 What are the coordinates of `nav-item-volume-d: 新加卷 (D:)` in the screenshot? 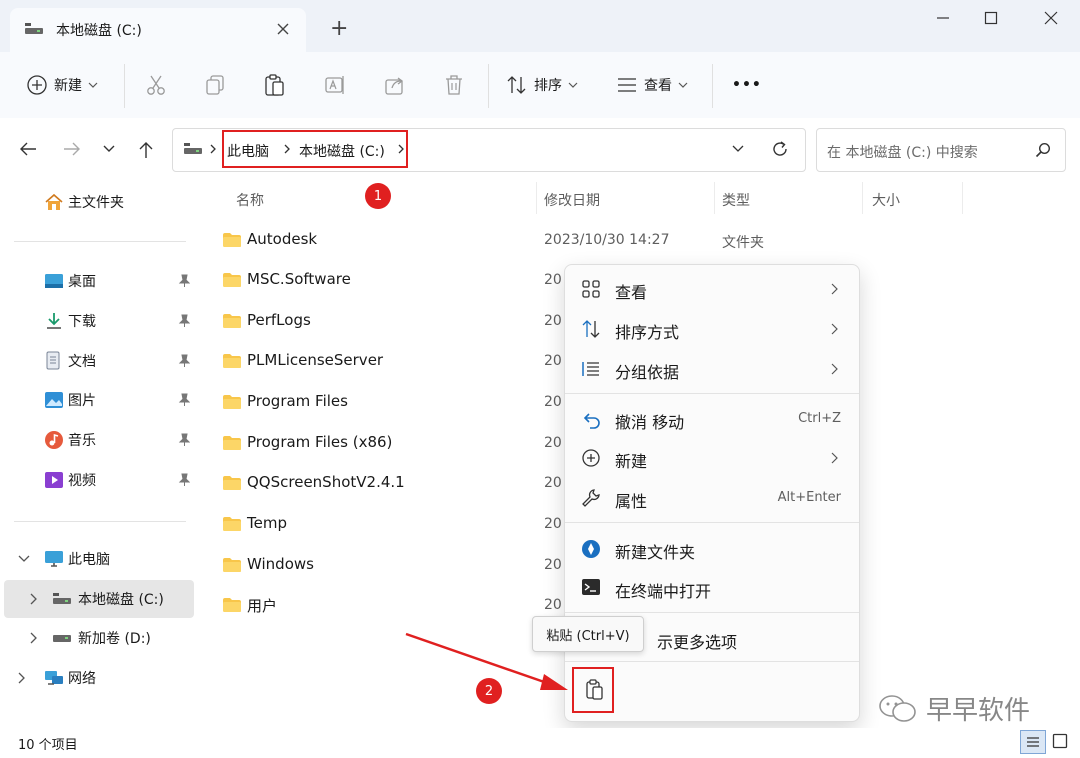 It's located at (97, 638).